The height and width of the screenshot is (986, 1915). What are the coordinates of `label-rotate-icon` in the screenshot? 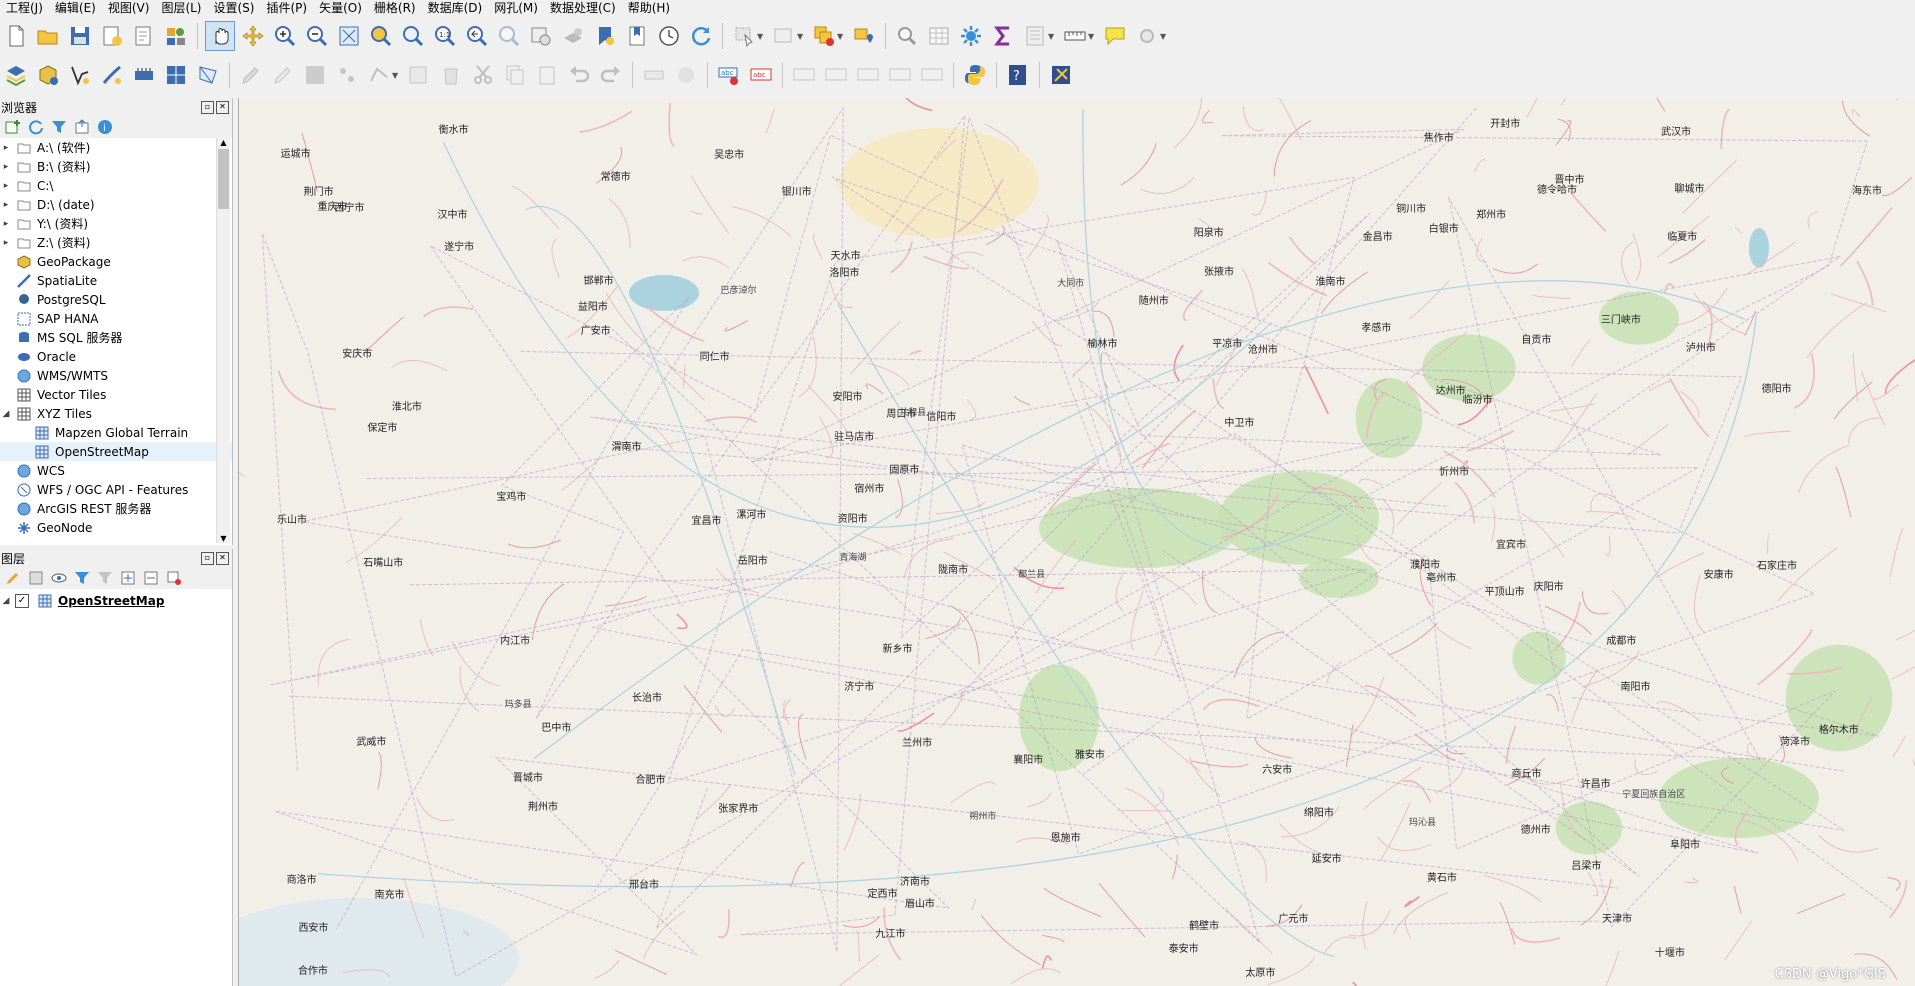 It's located at (900, 75).